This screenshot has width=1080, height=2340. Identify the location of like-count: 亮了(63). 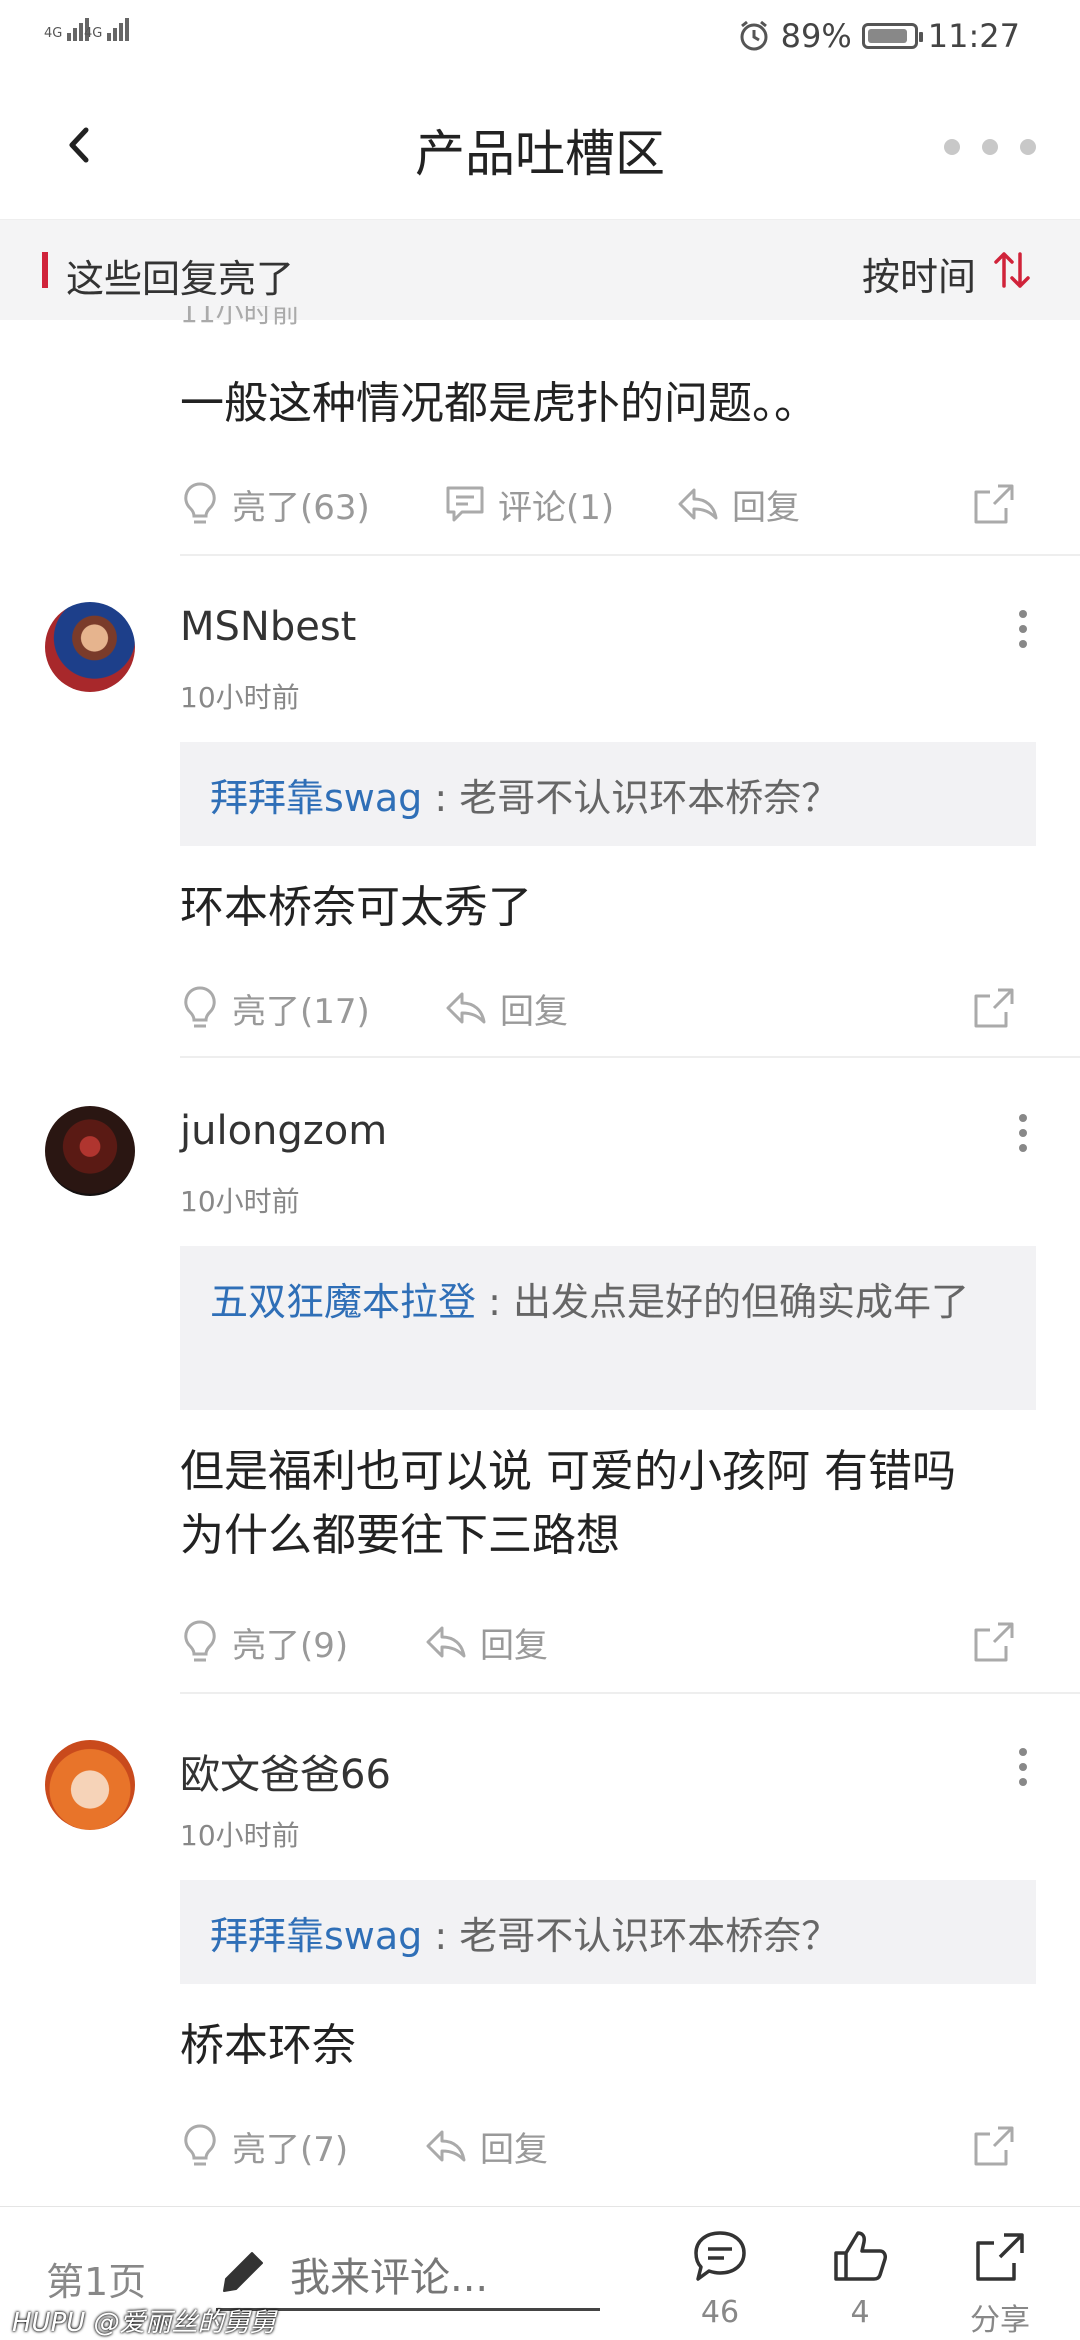
(301, 507).